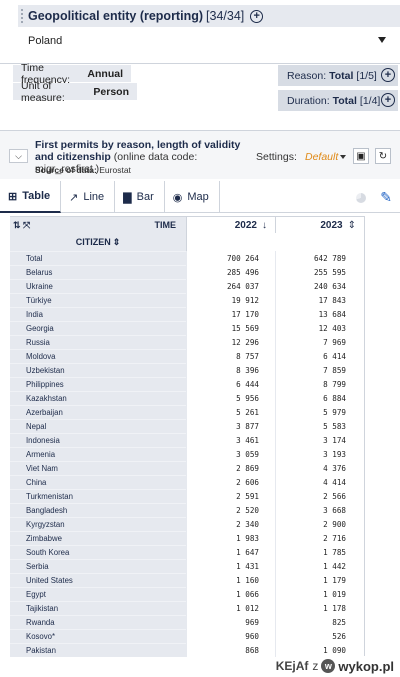 This screenshot has width=400, height=677. What do you see at coordinates (98, 468) in the screenshot?
I see `row-label: Viet Nam` at bounding box center [98, 468].